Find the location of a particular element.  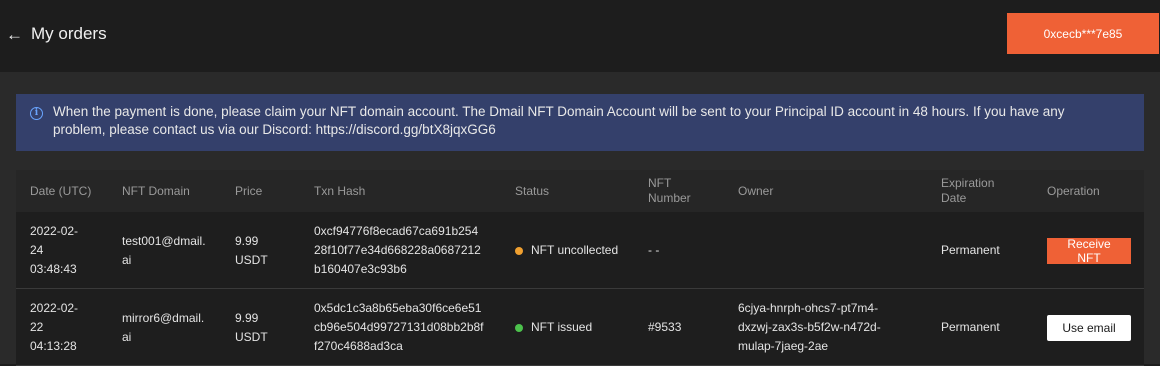

cell-status: NFT issued is located at coordinates (577, 327).